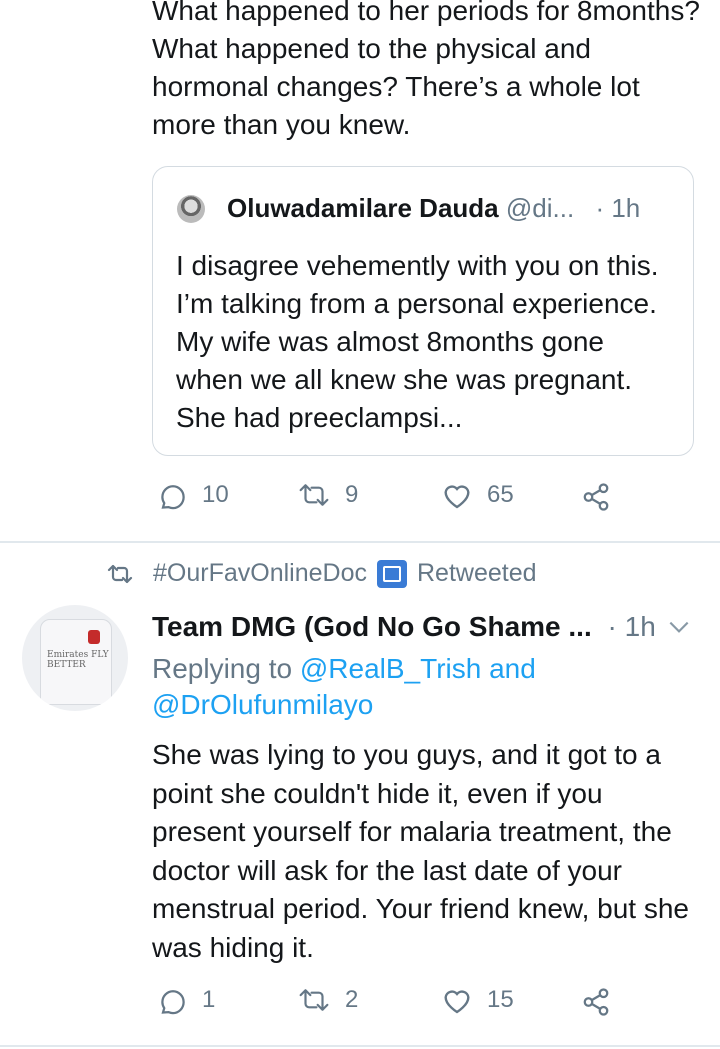 The width and height of the screenshot is (720, 1049). Describe the element at coordinates (500, 999) in the screenshot. I see `like-count: 15` at that location.